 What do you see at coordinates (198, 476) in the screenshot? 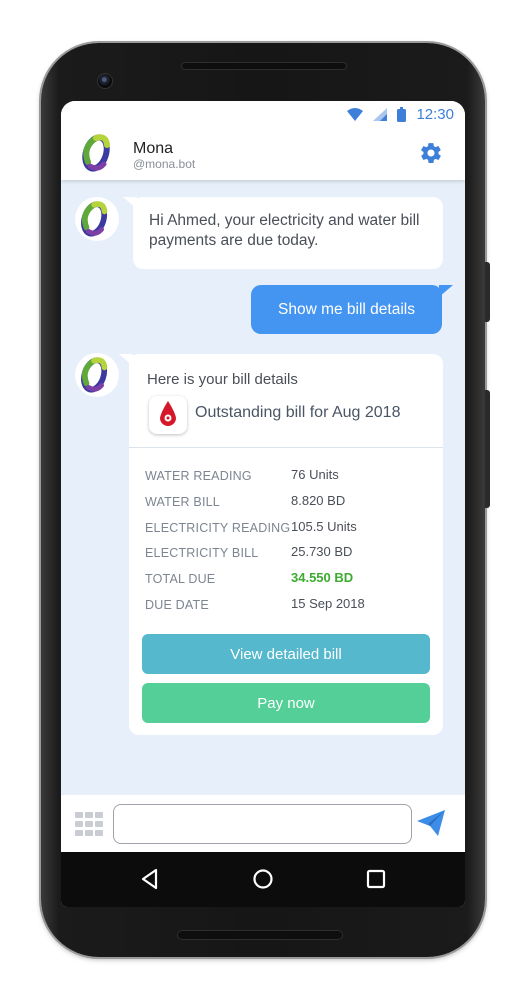
I see `row-label: WATER READING` at bounding box center [198, 476].